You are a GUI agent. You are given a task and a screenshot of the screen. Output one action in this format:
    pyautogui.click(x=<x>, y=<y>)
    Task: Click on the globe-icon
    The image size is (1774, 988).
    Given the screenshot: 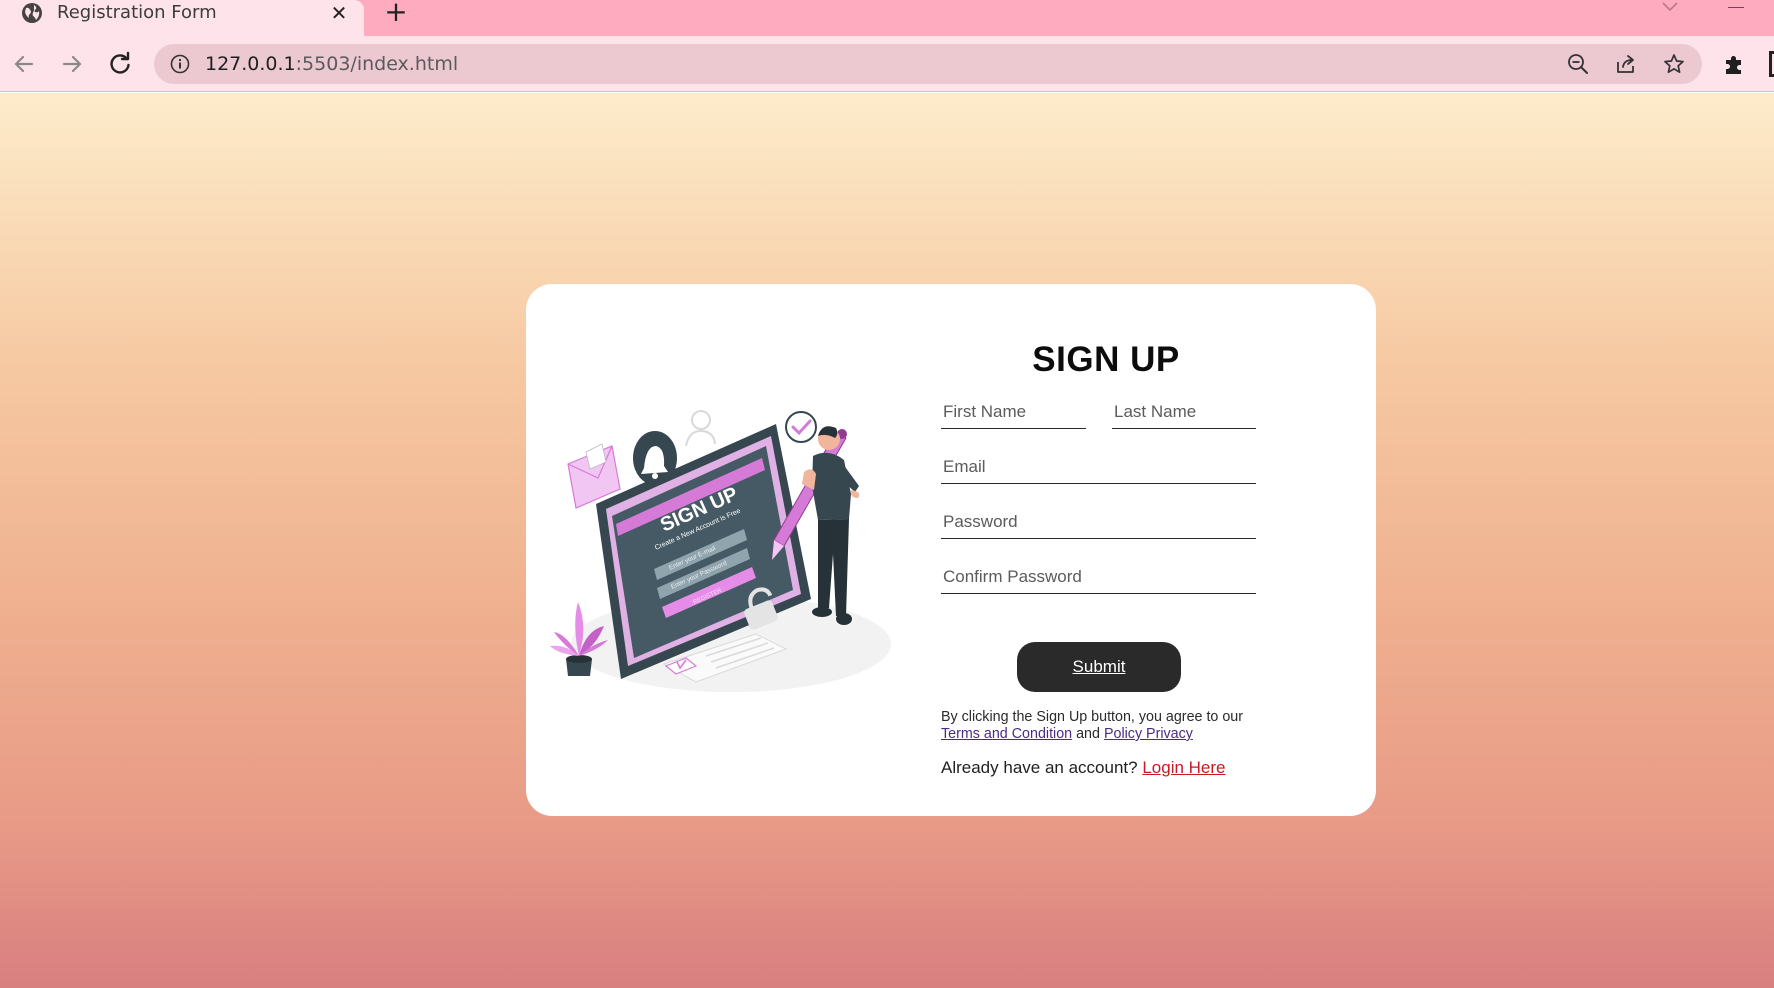 What is the action you would take?
    pyautogui.click(x=32, y=13)
    